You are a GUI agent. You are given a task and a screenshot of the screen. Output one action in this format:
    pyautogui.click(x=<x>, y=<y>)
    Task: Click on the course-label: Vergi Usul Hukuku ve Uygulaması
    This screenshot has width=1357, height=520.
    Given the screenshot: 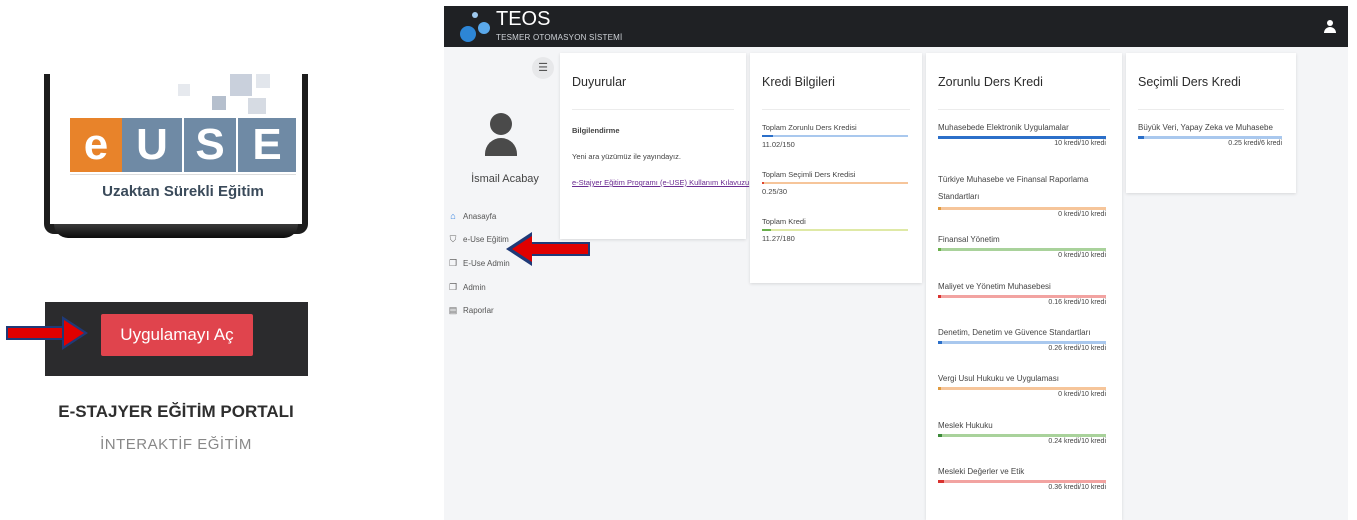 What is the action you would take?
    pyautogui.click(x=998, y=378)
    